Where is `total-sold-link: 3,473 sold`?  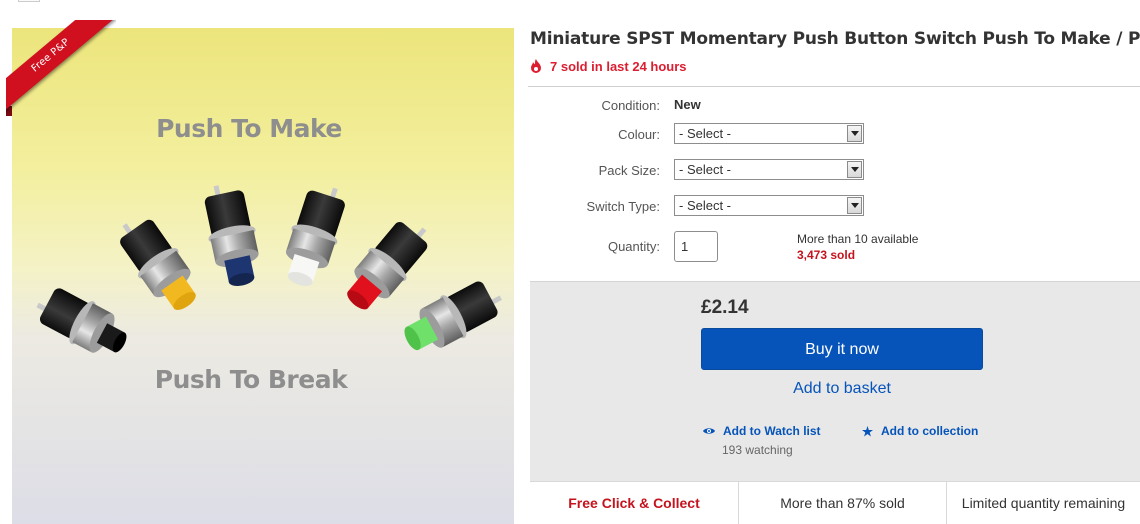 total-sold-link: 3,473 sold is located at coordinates (826, 255).